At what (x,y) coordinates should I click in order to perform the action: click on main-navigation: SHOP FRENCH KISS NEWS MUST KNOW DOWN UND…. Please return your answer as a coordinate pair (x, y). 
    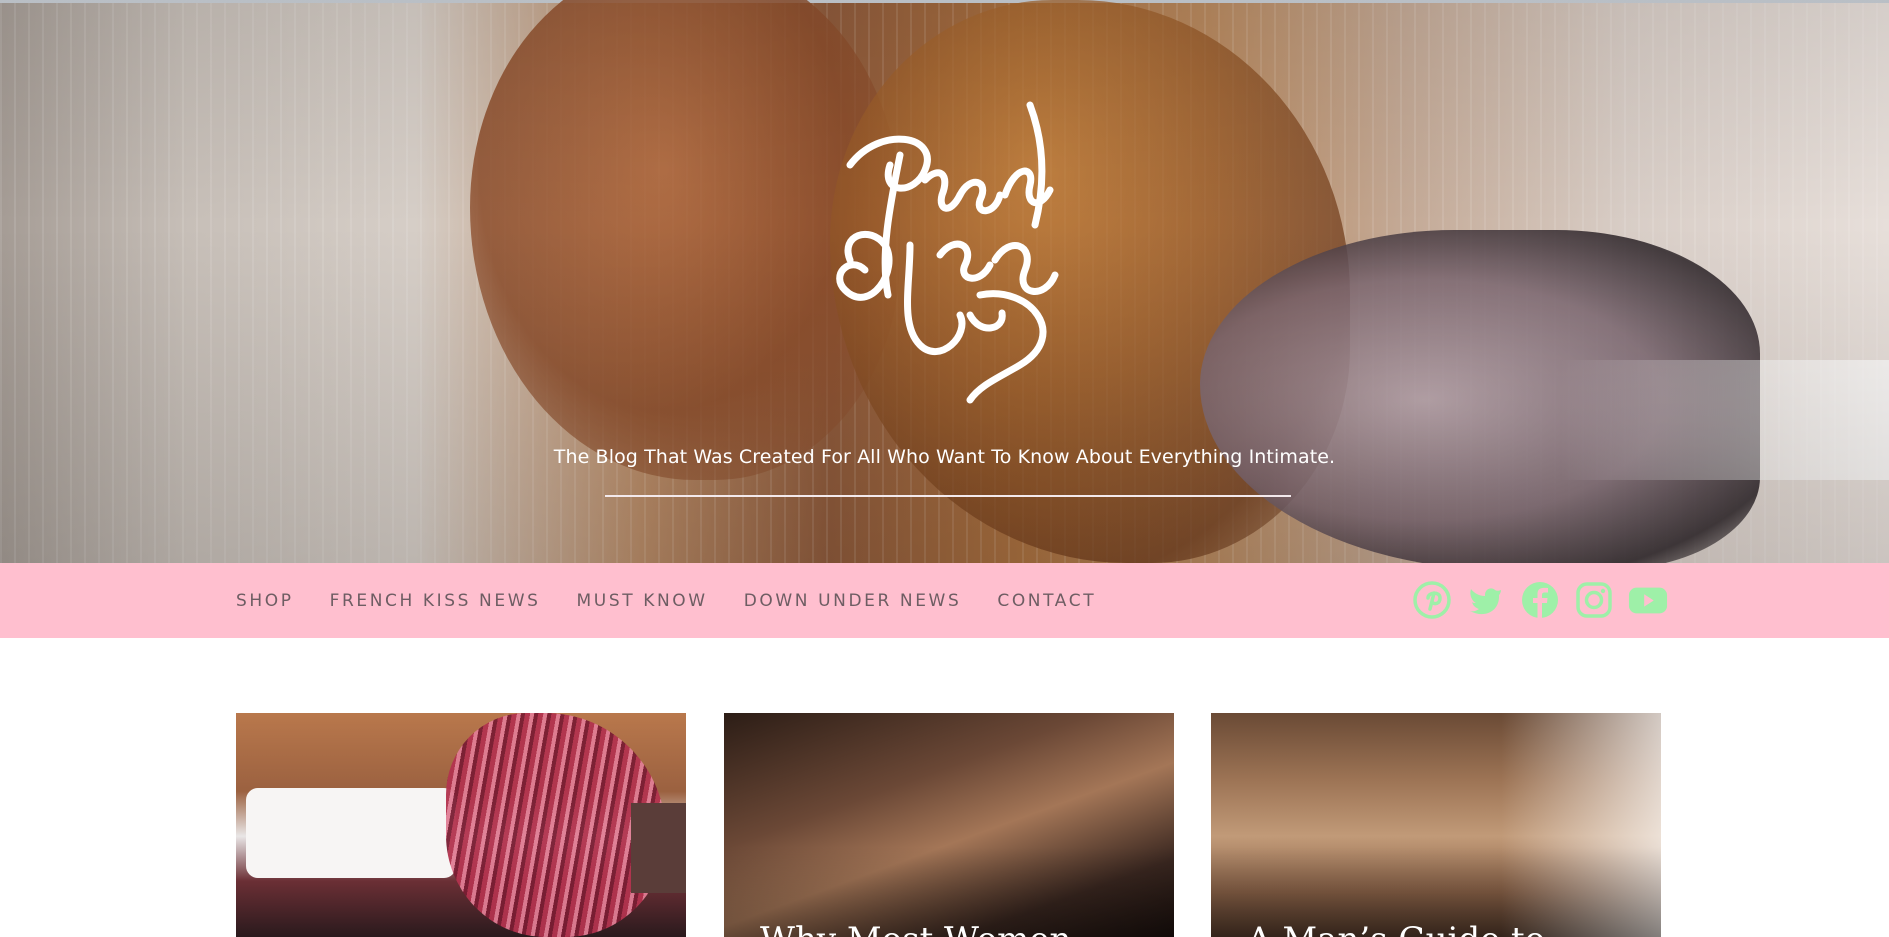
    Looking at the image, I should click on (944, 600).